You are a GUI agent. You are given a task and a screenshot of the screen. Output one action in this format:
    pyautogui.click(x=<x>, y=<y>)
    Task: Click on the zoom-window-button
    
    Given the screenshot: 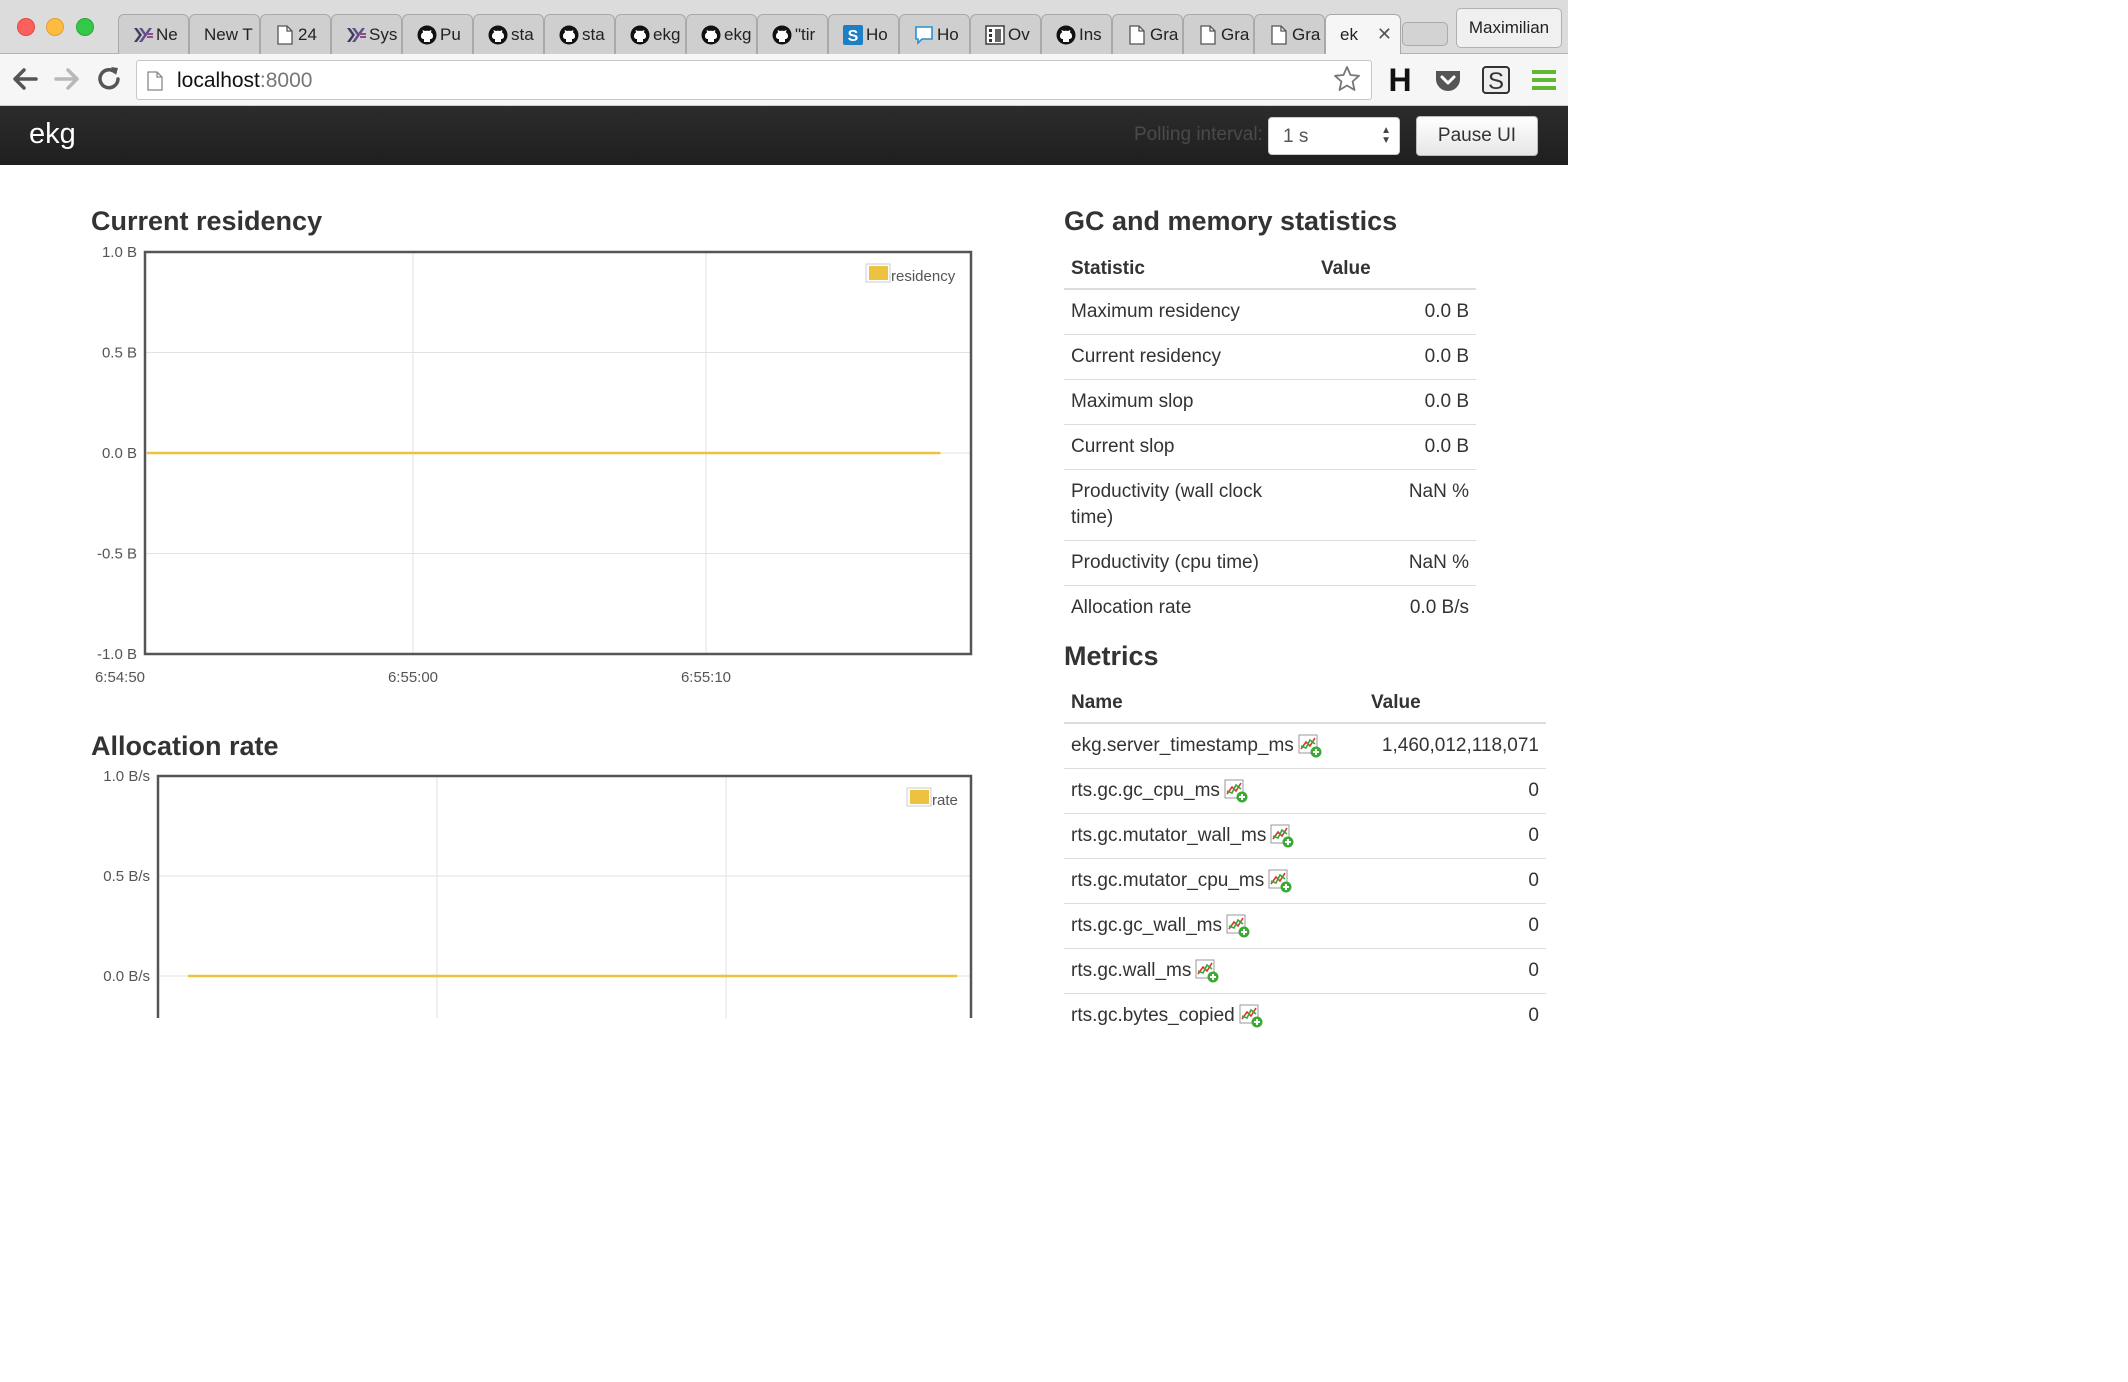 What is the action you would take?
    pyautogui.click(x=85, y=27)
    